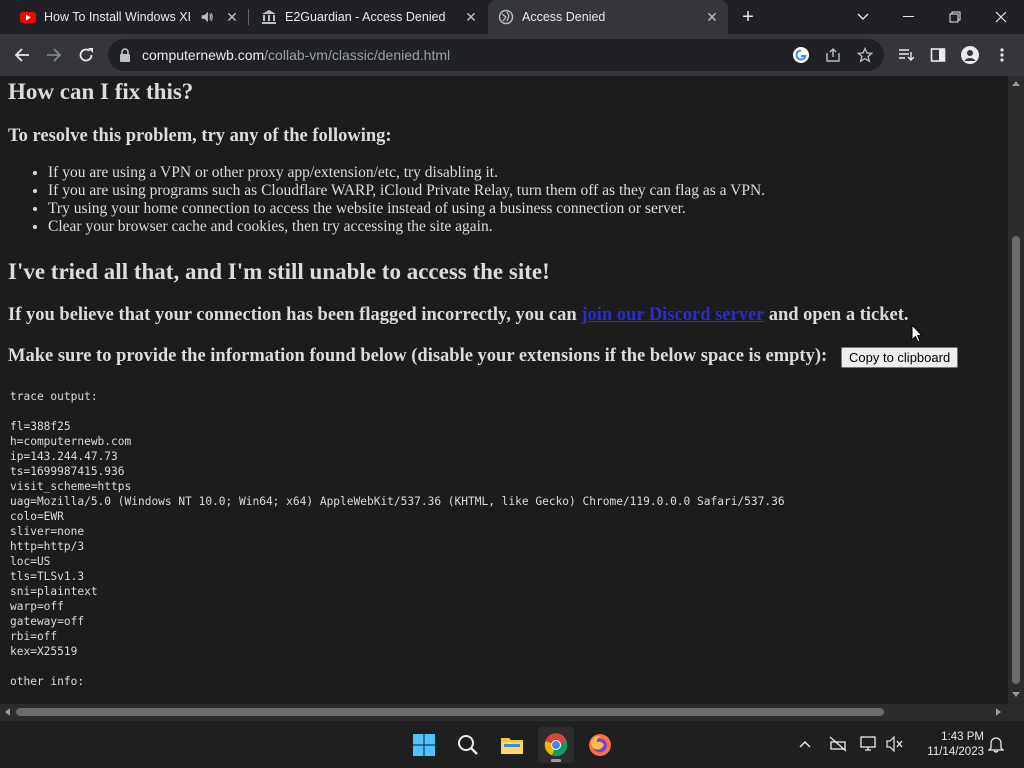 This screenshot has width=1024, height=768. I want to click on url-domain: computernewb.com, so click(203, 55).